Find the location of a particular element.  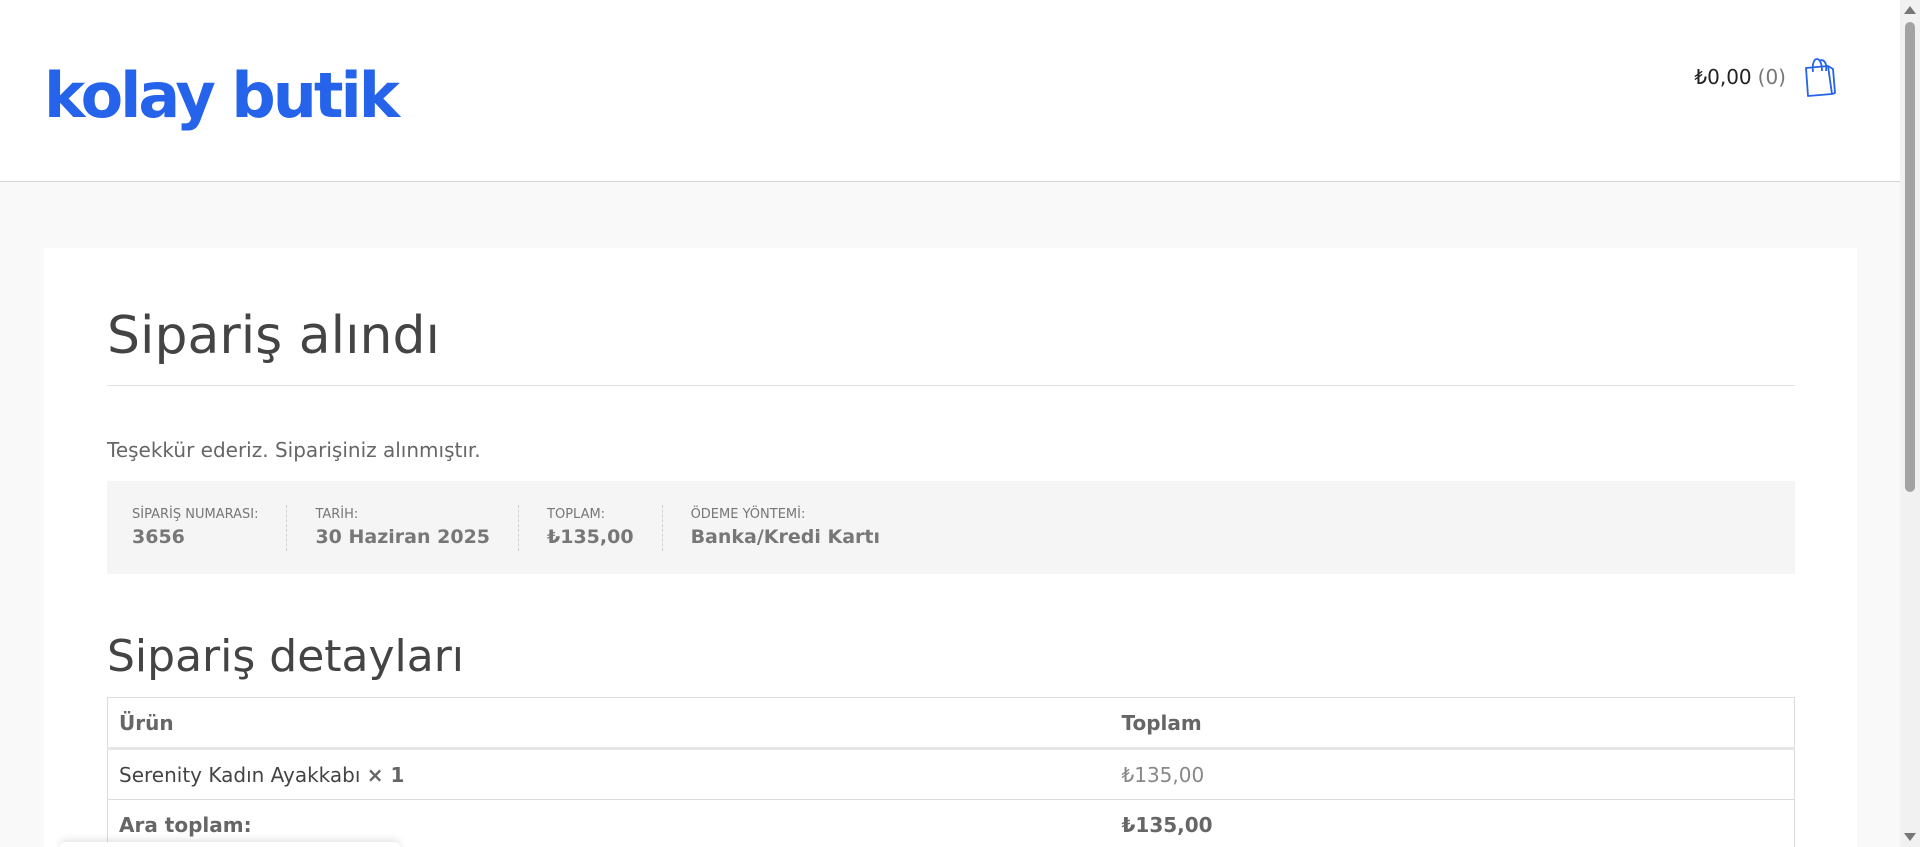

table-row: Serenity Kadın Ayakkabı × 1 ₺135,00 is located at coordinates (951, 774).